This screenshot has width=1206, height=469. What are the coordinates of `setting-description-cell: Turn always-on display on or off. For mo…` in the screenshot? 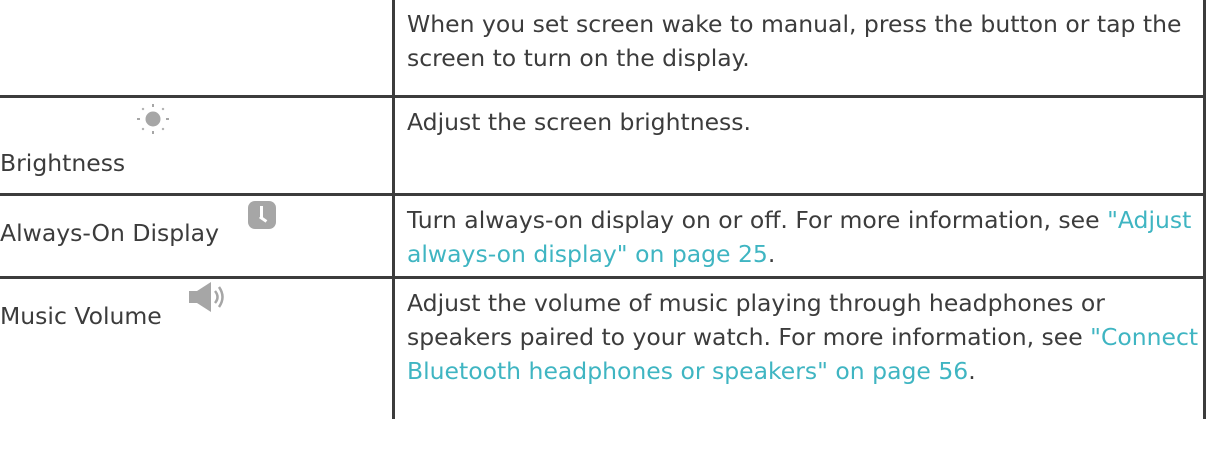 It's located at (799, 236).